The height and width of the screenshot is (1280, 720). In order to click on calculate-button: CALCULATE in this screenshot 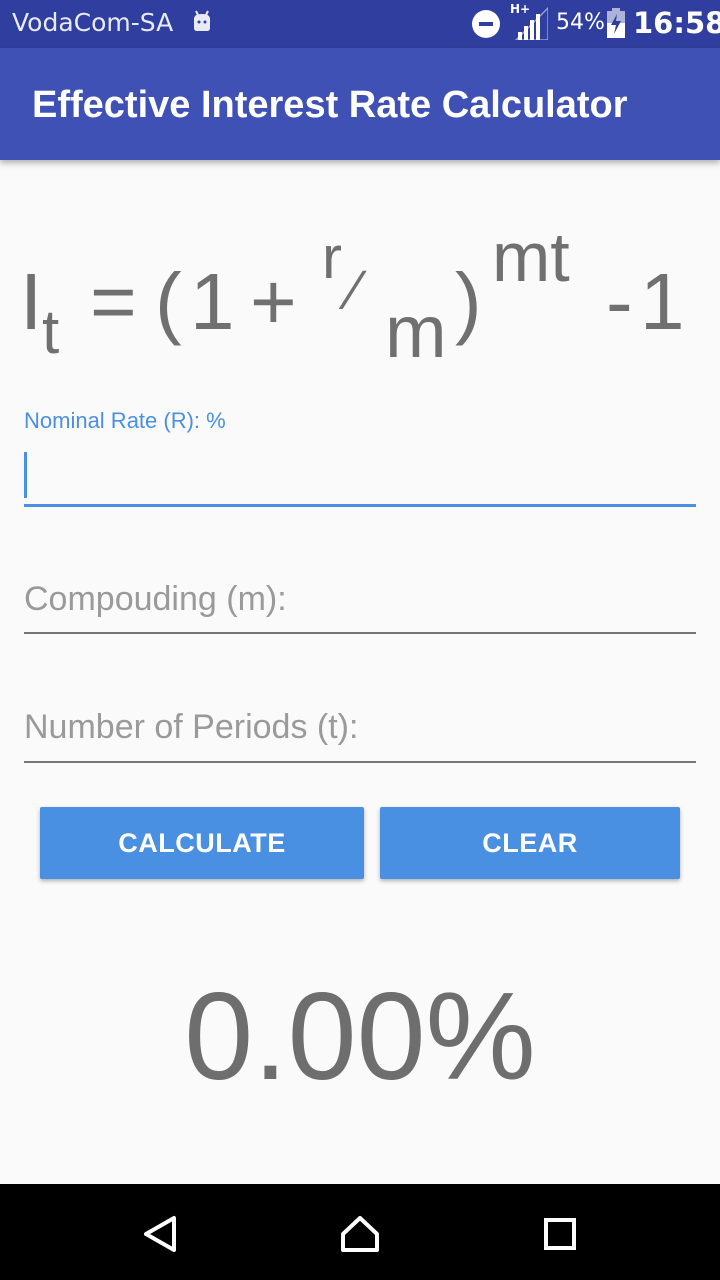, I will do `click(202, 843)`.